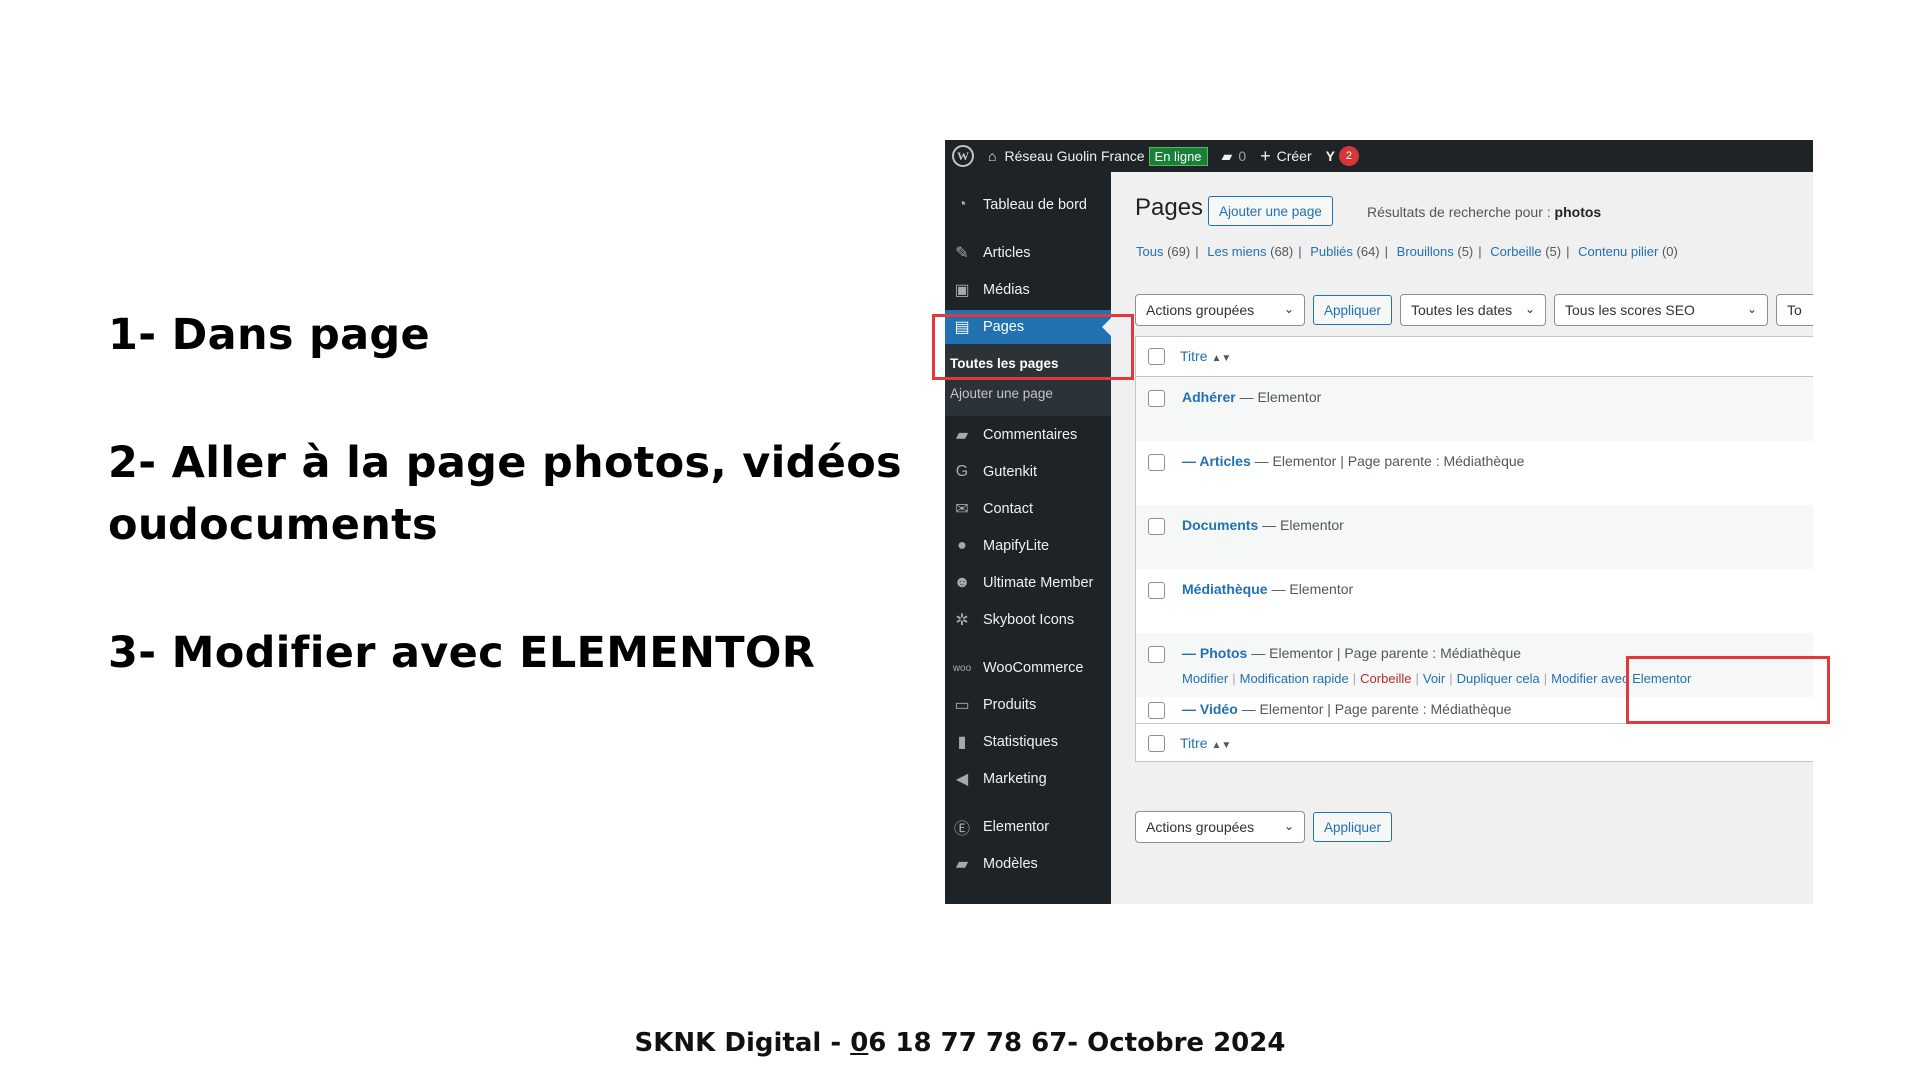 Image resolution: width=1920 pixels, height=1080 pixels. I want to click on sidebar-item-ultimate-member: ☻ Ultimate Member, so click(1028, 583).